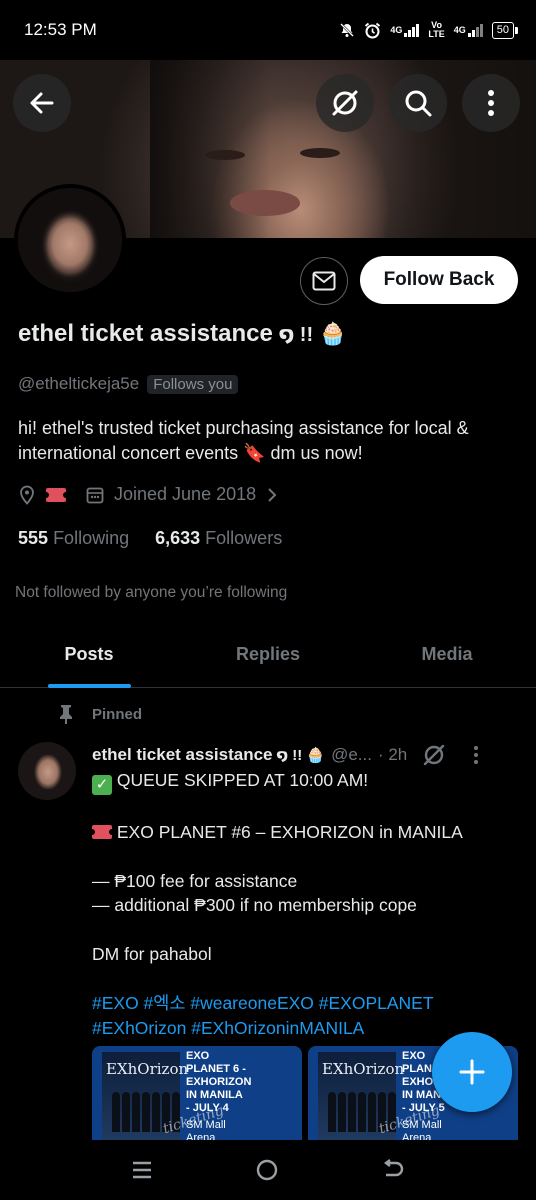  What do you see at coordinates (254, 905) in the screenshot?
I see `post-line-4: — additional ₱300 if no membership cope` at bounding box center [254, 905].